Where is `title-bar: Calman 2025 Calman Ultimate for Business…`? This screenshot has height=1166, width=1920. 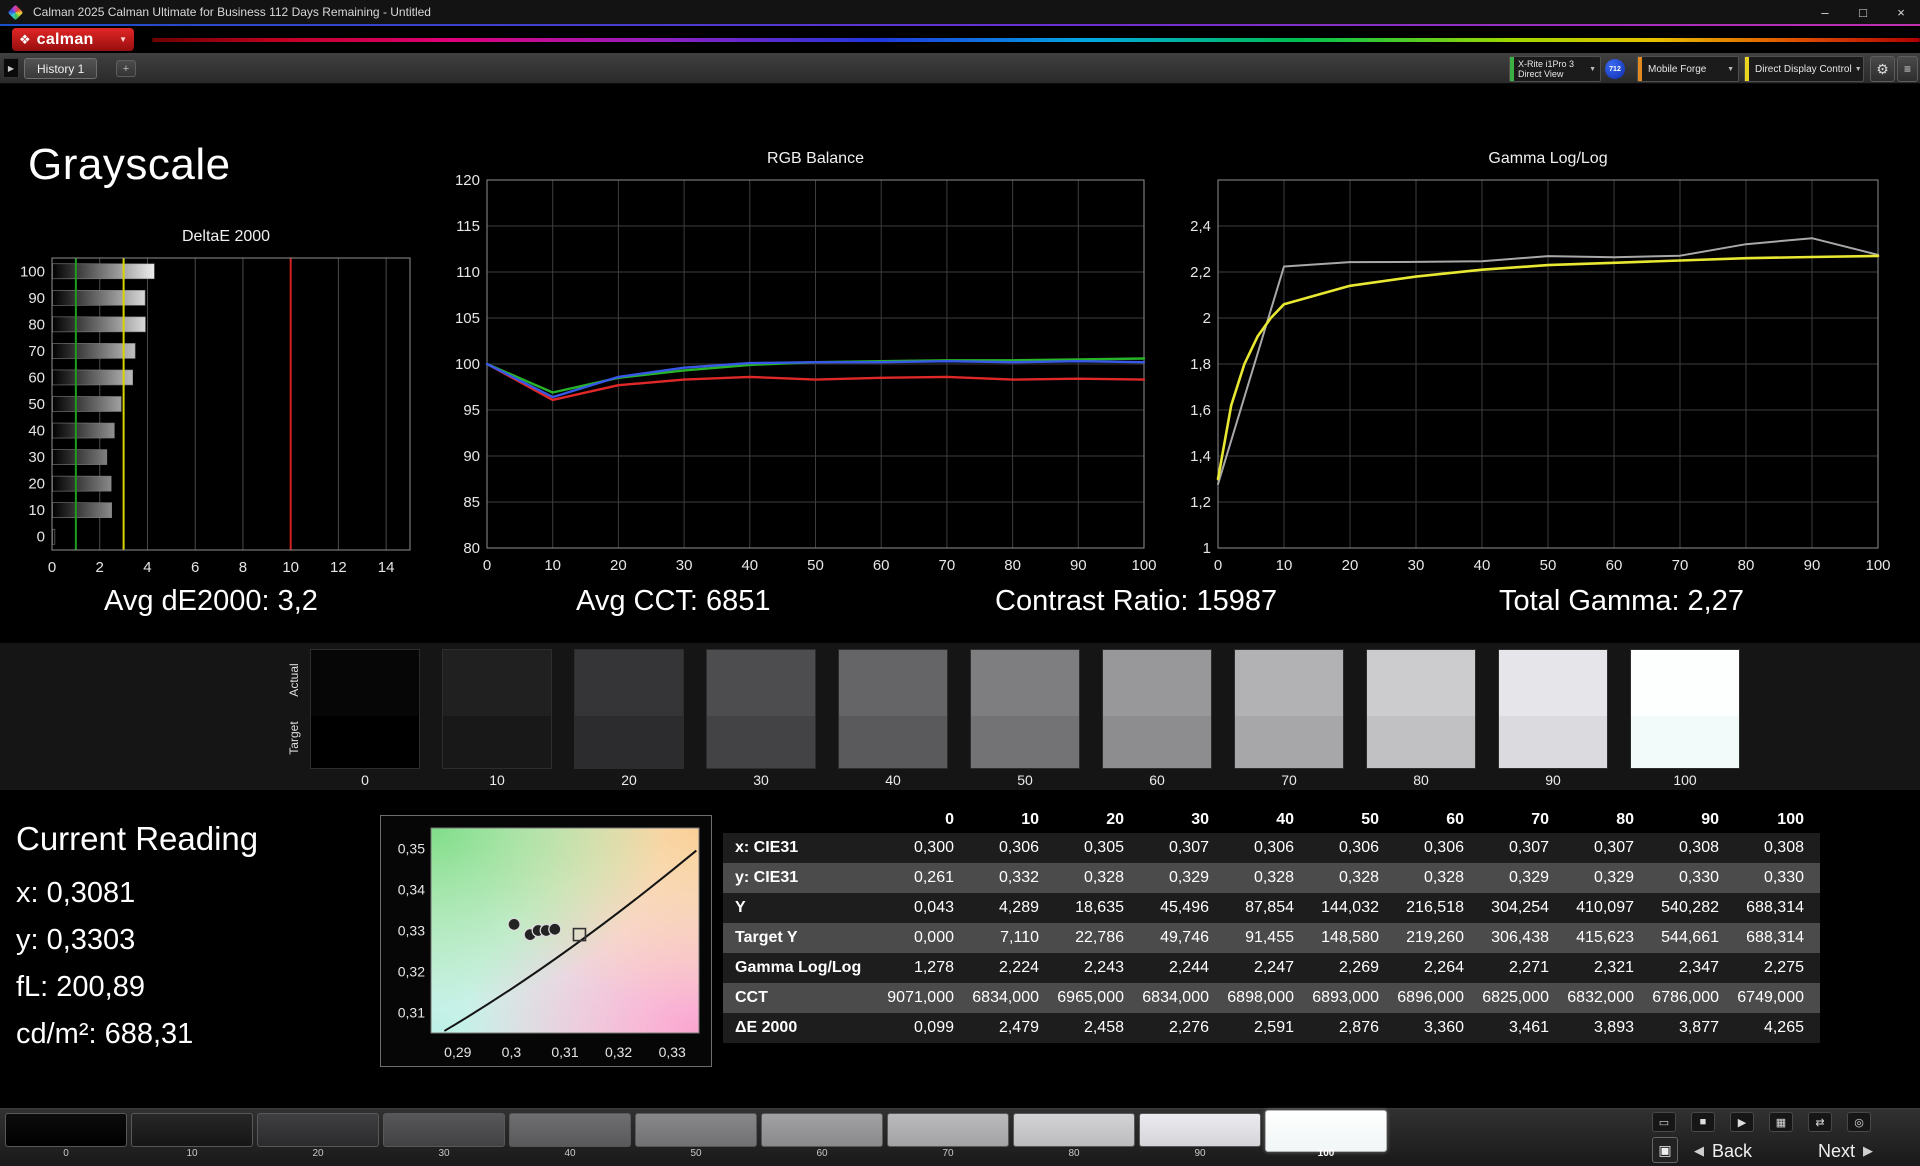 title-bar: Calman 2025 Calman Ultimate for Business… is located at coordinates (960, 12).